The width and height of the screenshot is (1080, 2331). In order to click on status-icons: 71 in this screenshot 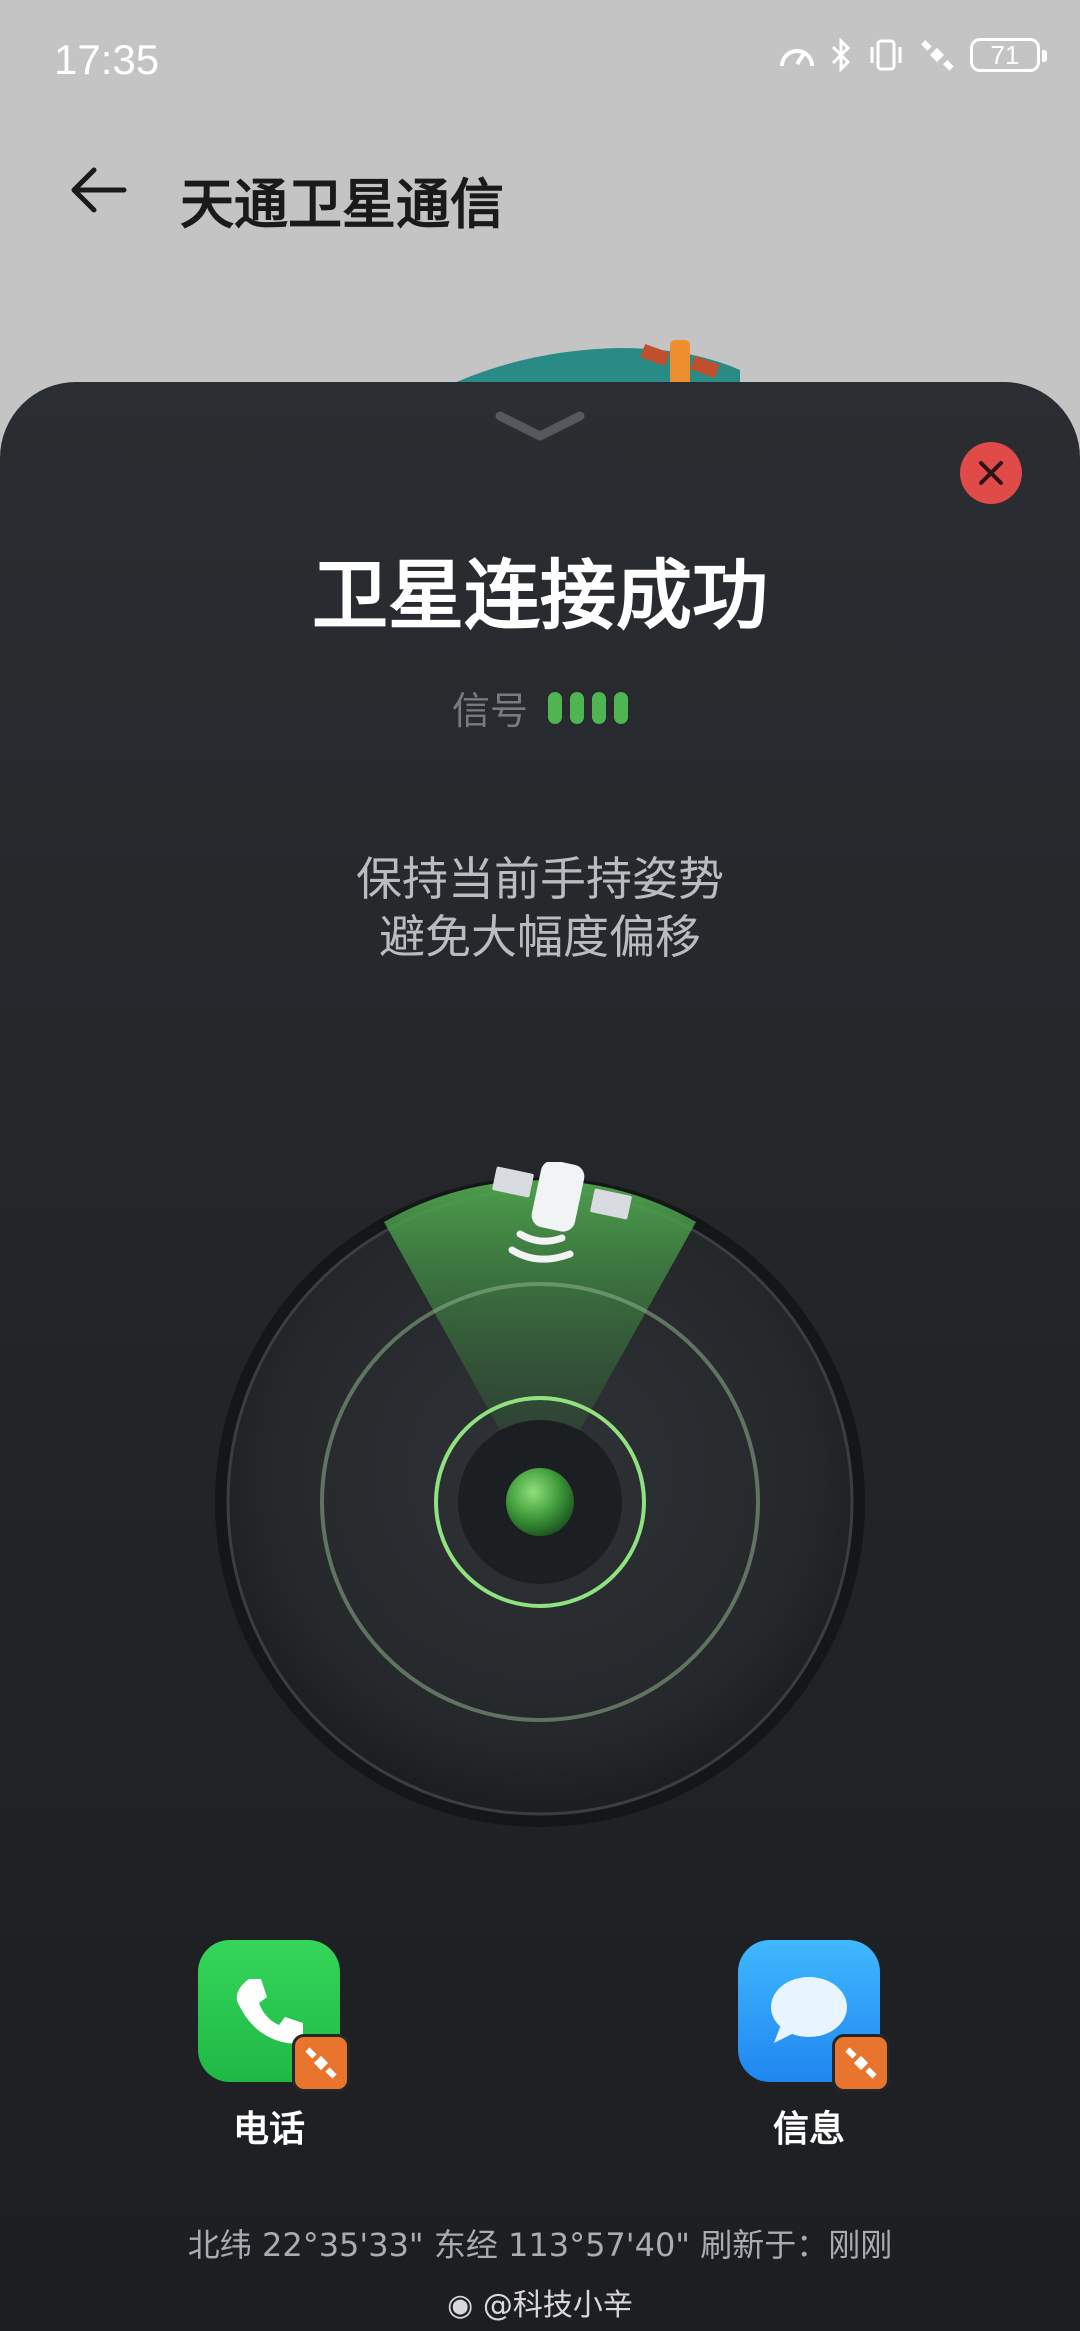, I will do `click(912, 55)`.